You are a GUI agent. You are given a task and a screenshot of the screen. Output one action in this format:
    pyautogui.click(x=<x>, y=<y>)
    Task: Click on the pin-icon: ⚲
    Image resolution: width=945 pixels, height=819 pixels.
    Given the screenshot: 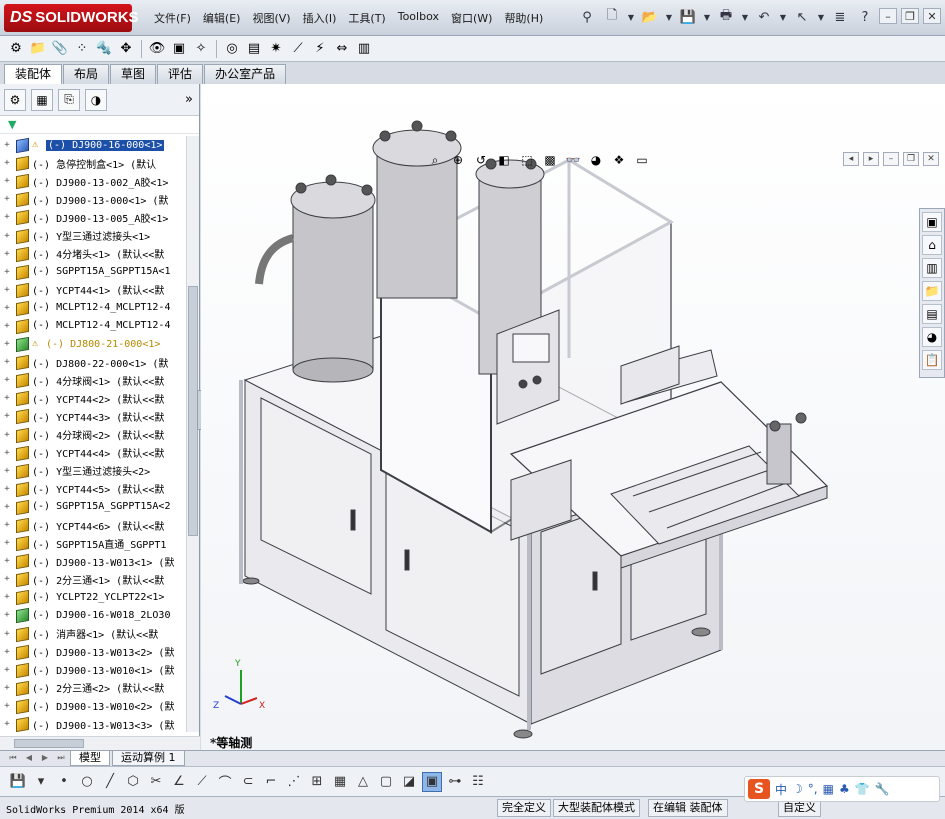 What is the action you would take?
    pyautogui.click(x=587, y=17)
    